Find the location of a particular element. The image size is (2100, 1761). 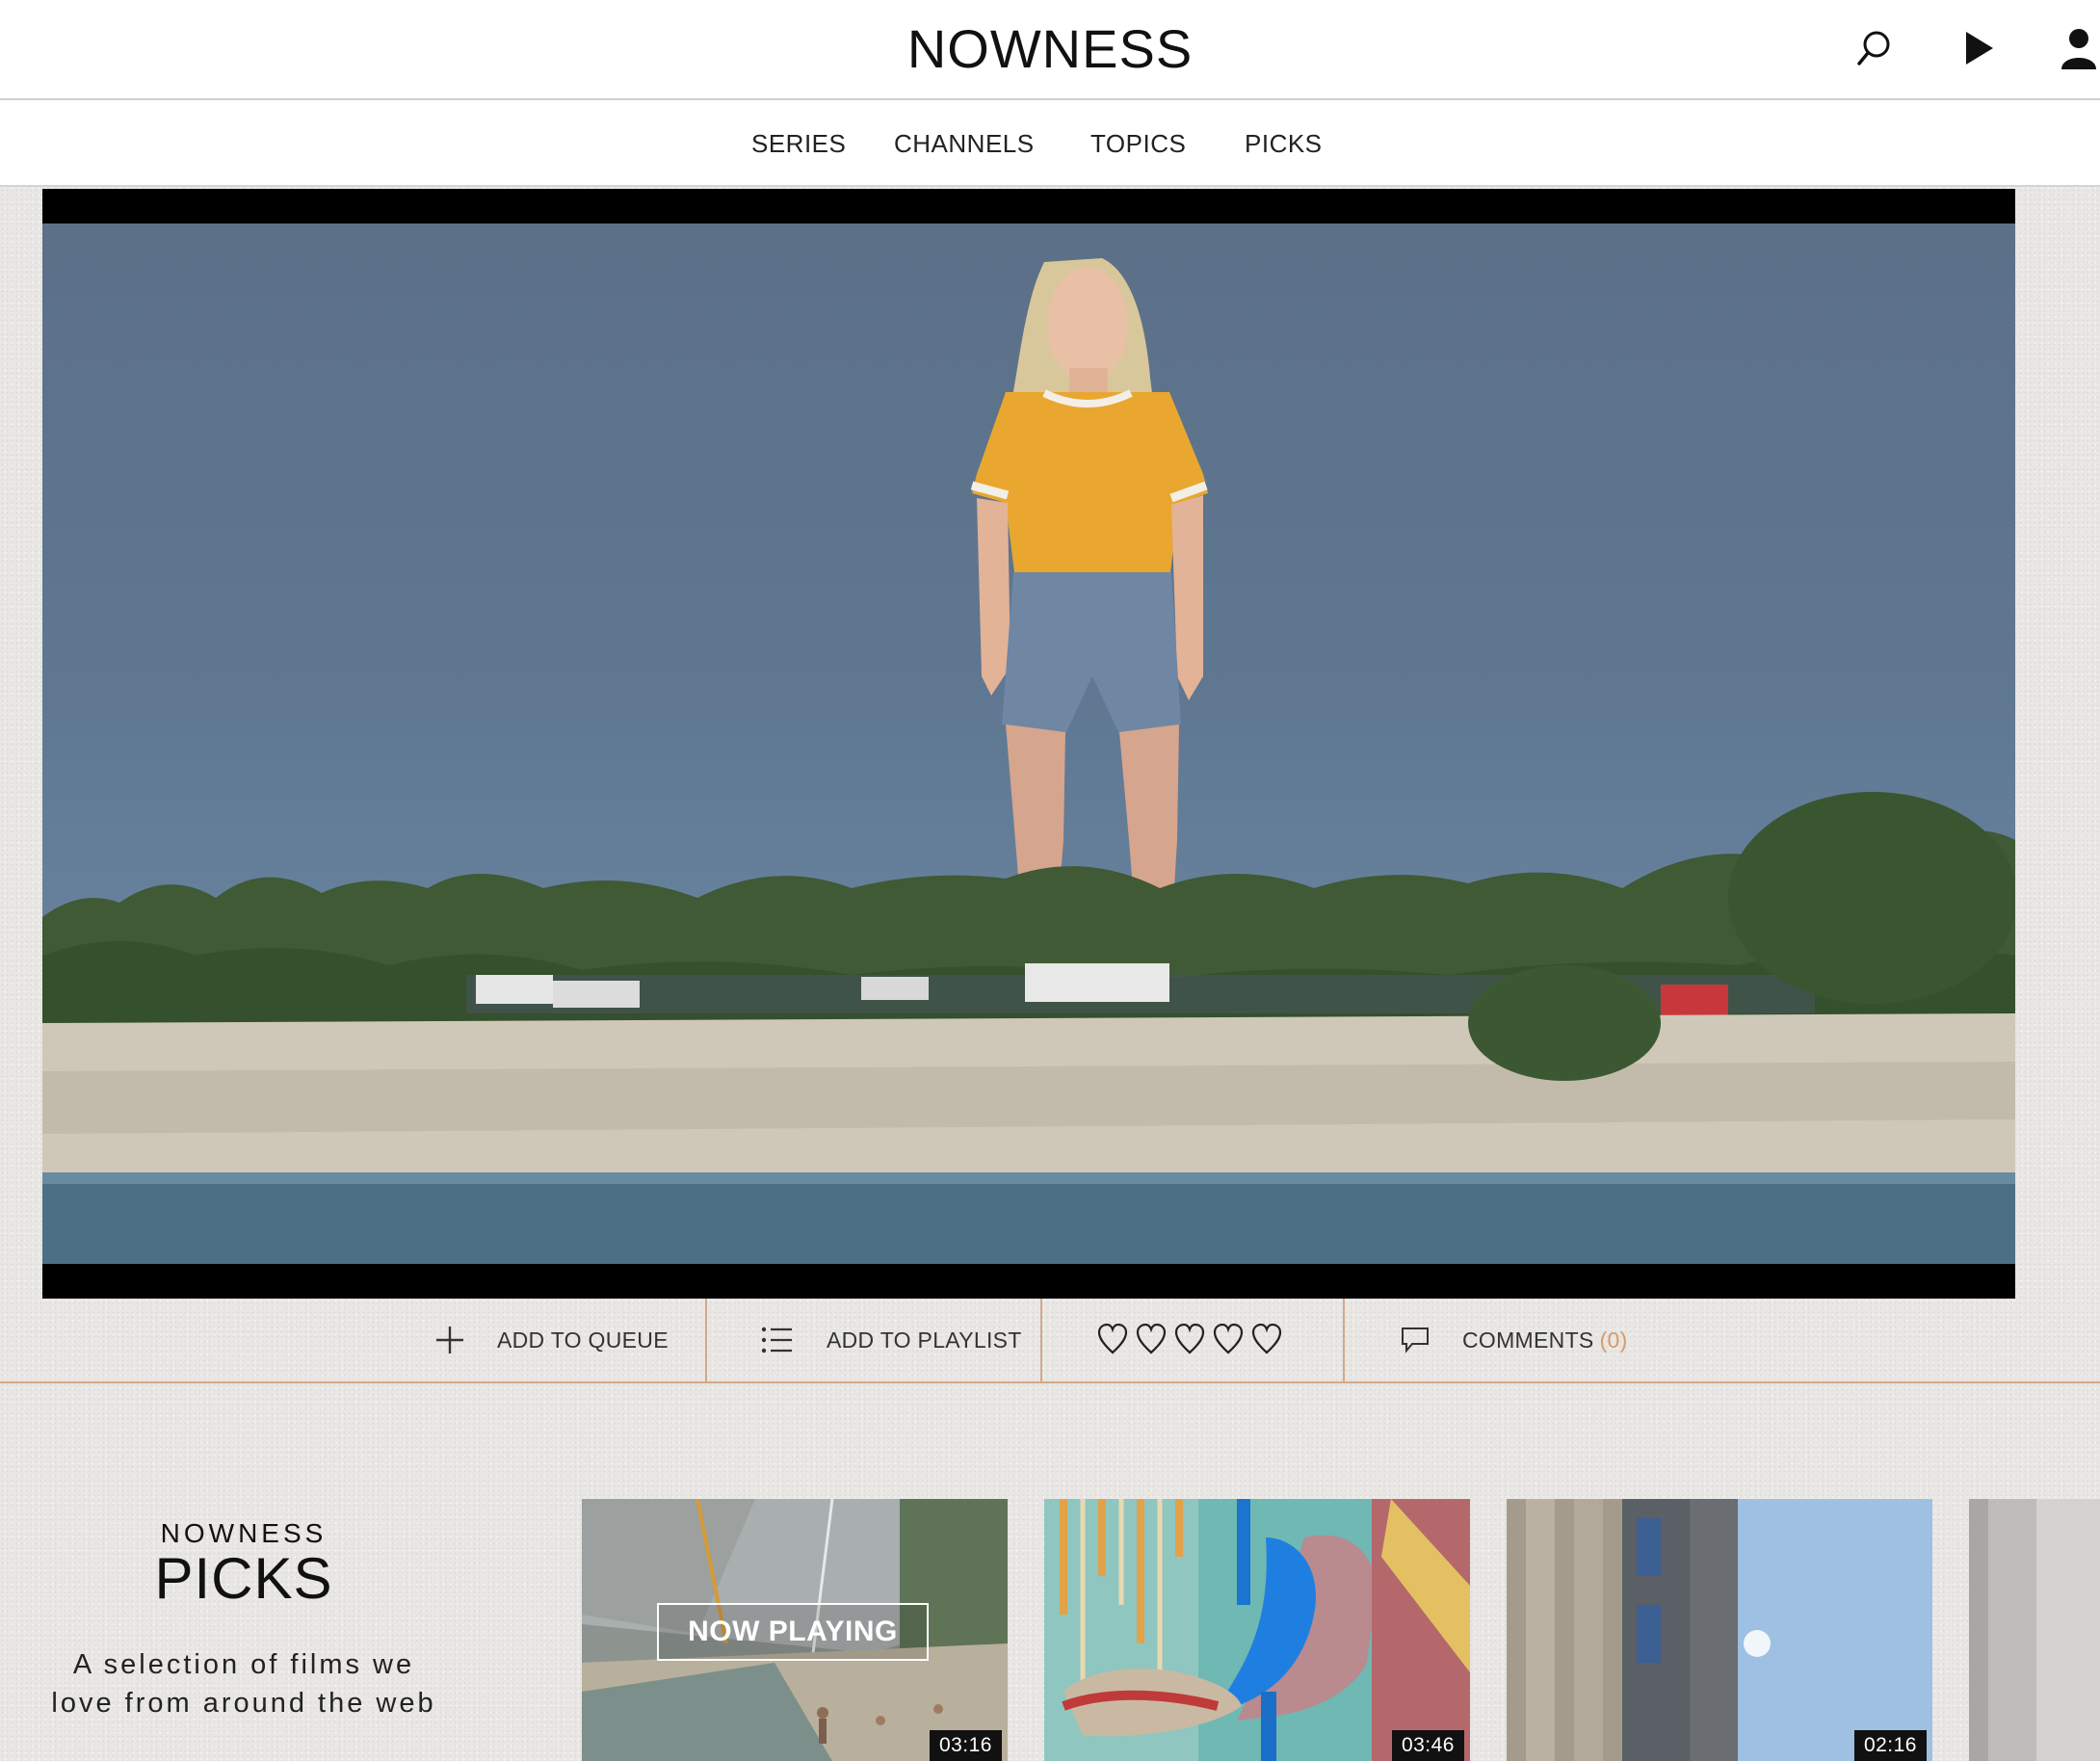

nav-topics: TOPICS is located at coordinates (1138, 144).